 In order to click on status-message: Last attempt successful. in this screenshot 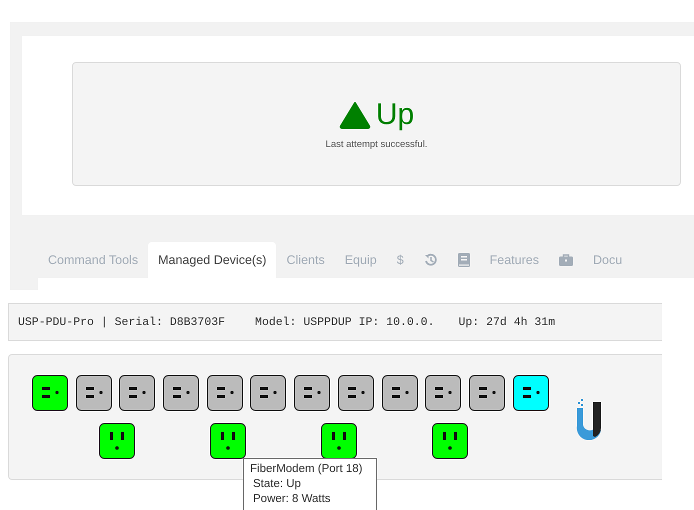, I will do `click(377, 144)`.